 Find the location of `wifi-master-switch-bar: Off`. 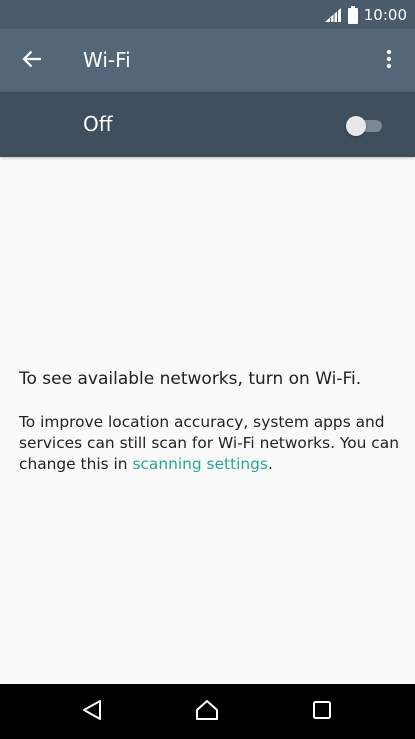

wifi-master-switch-bar: Off is located at coordinates (207, 124).